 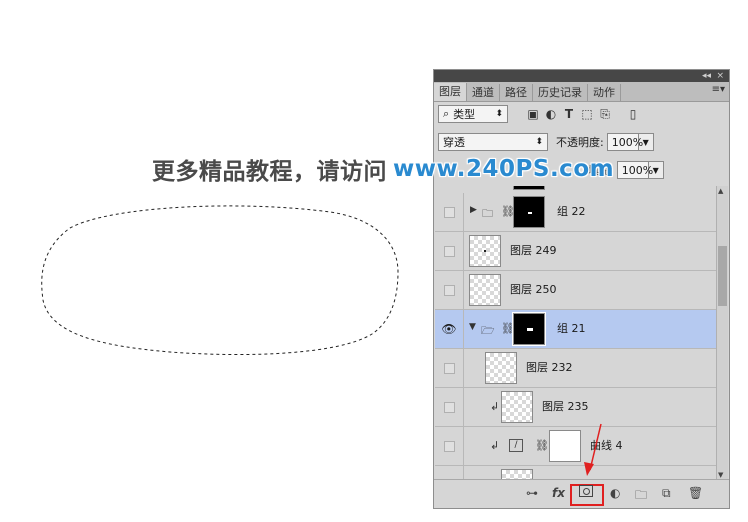 I want to click on layer-name: 图层 235, so click(x=565, y=407).